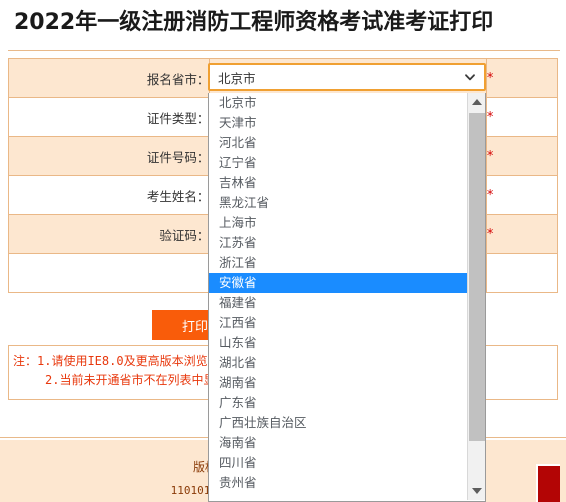 The image size is (566, 502). What do you see at coordinates (477, 277) in the screenshot?
I see `dropdown-scroll-thumb` at bounding box center [477, 277].